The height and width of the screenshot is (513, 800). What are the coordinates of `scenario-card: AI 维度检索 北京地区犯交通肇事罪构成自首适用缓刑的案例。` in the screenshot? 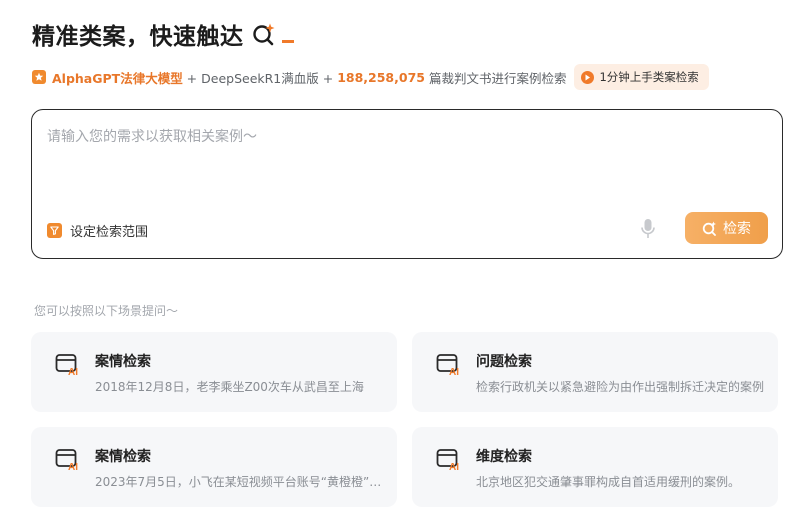 It's located at (595, 467).